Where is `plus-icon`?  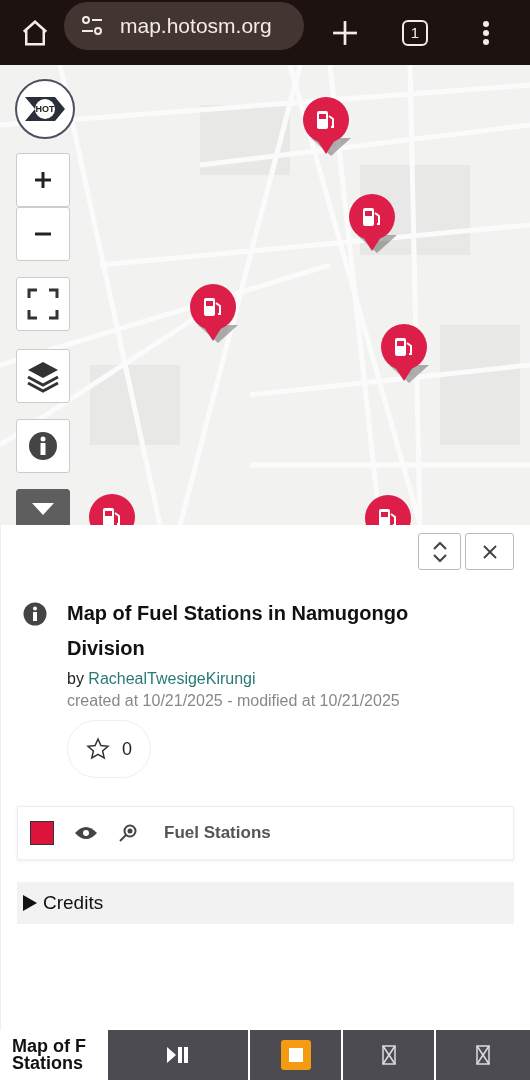 plus-icon is located at coordinates (43, 180).